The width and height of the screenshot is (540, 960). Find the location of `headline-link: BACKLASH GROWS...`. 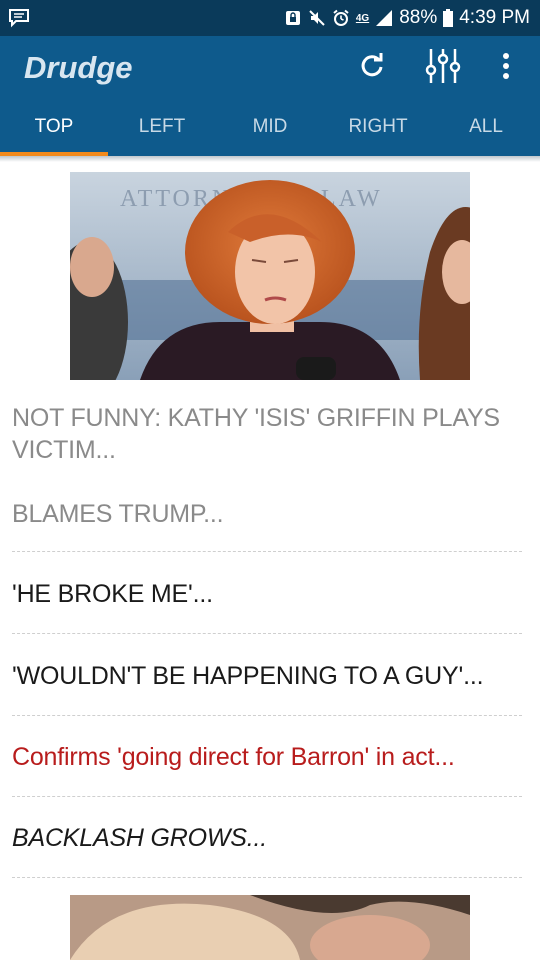

headline-link: BACKLASH GROWS... is located at coordinates (269, 838).